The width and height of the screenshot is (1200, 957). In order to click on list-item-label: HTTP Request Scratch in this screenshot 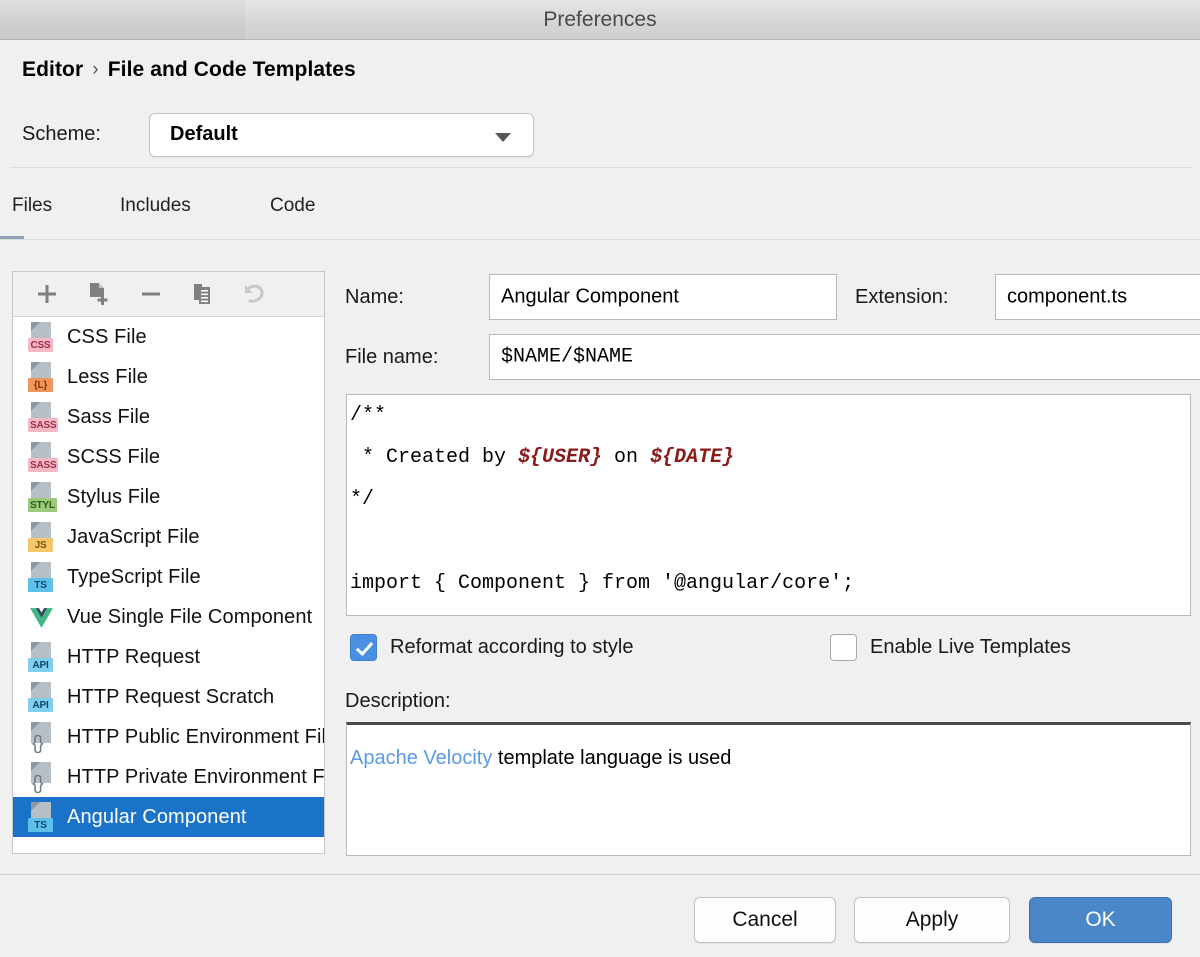, I will do `click(171, 696)`.